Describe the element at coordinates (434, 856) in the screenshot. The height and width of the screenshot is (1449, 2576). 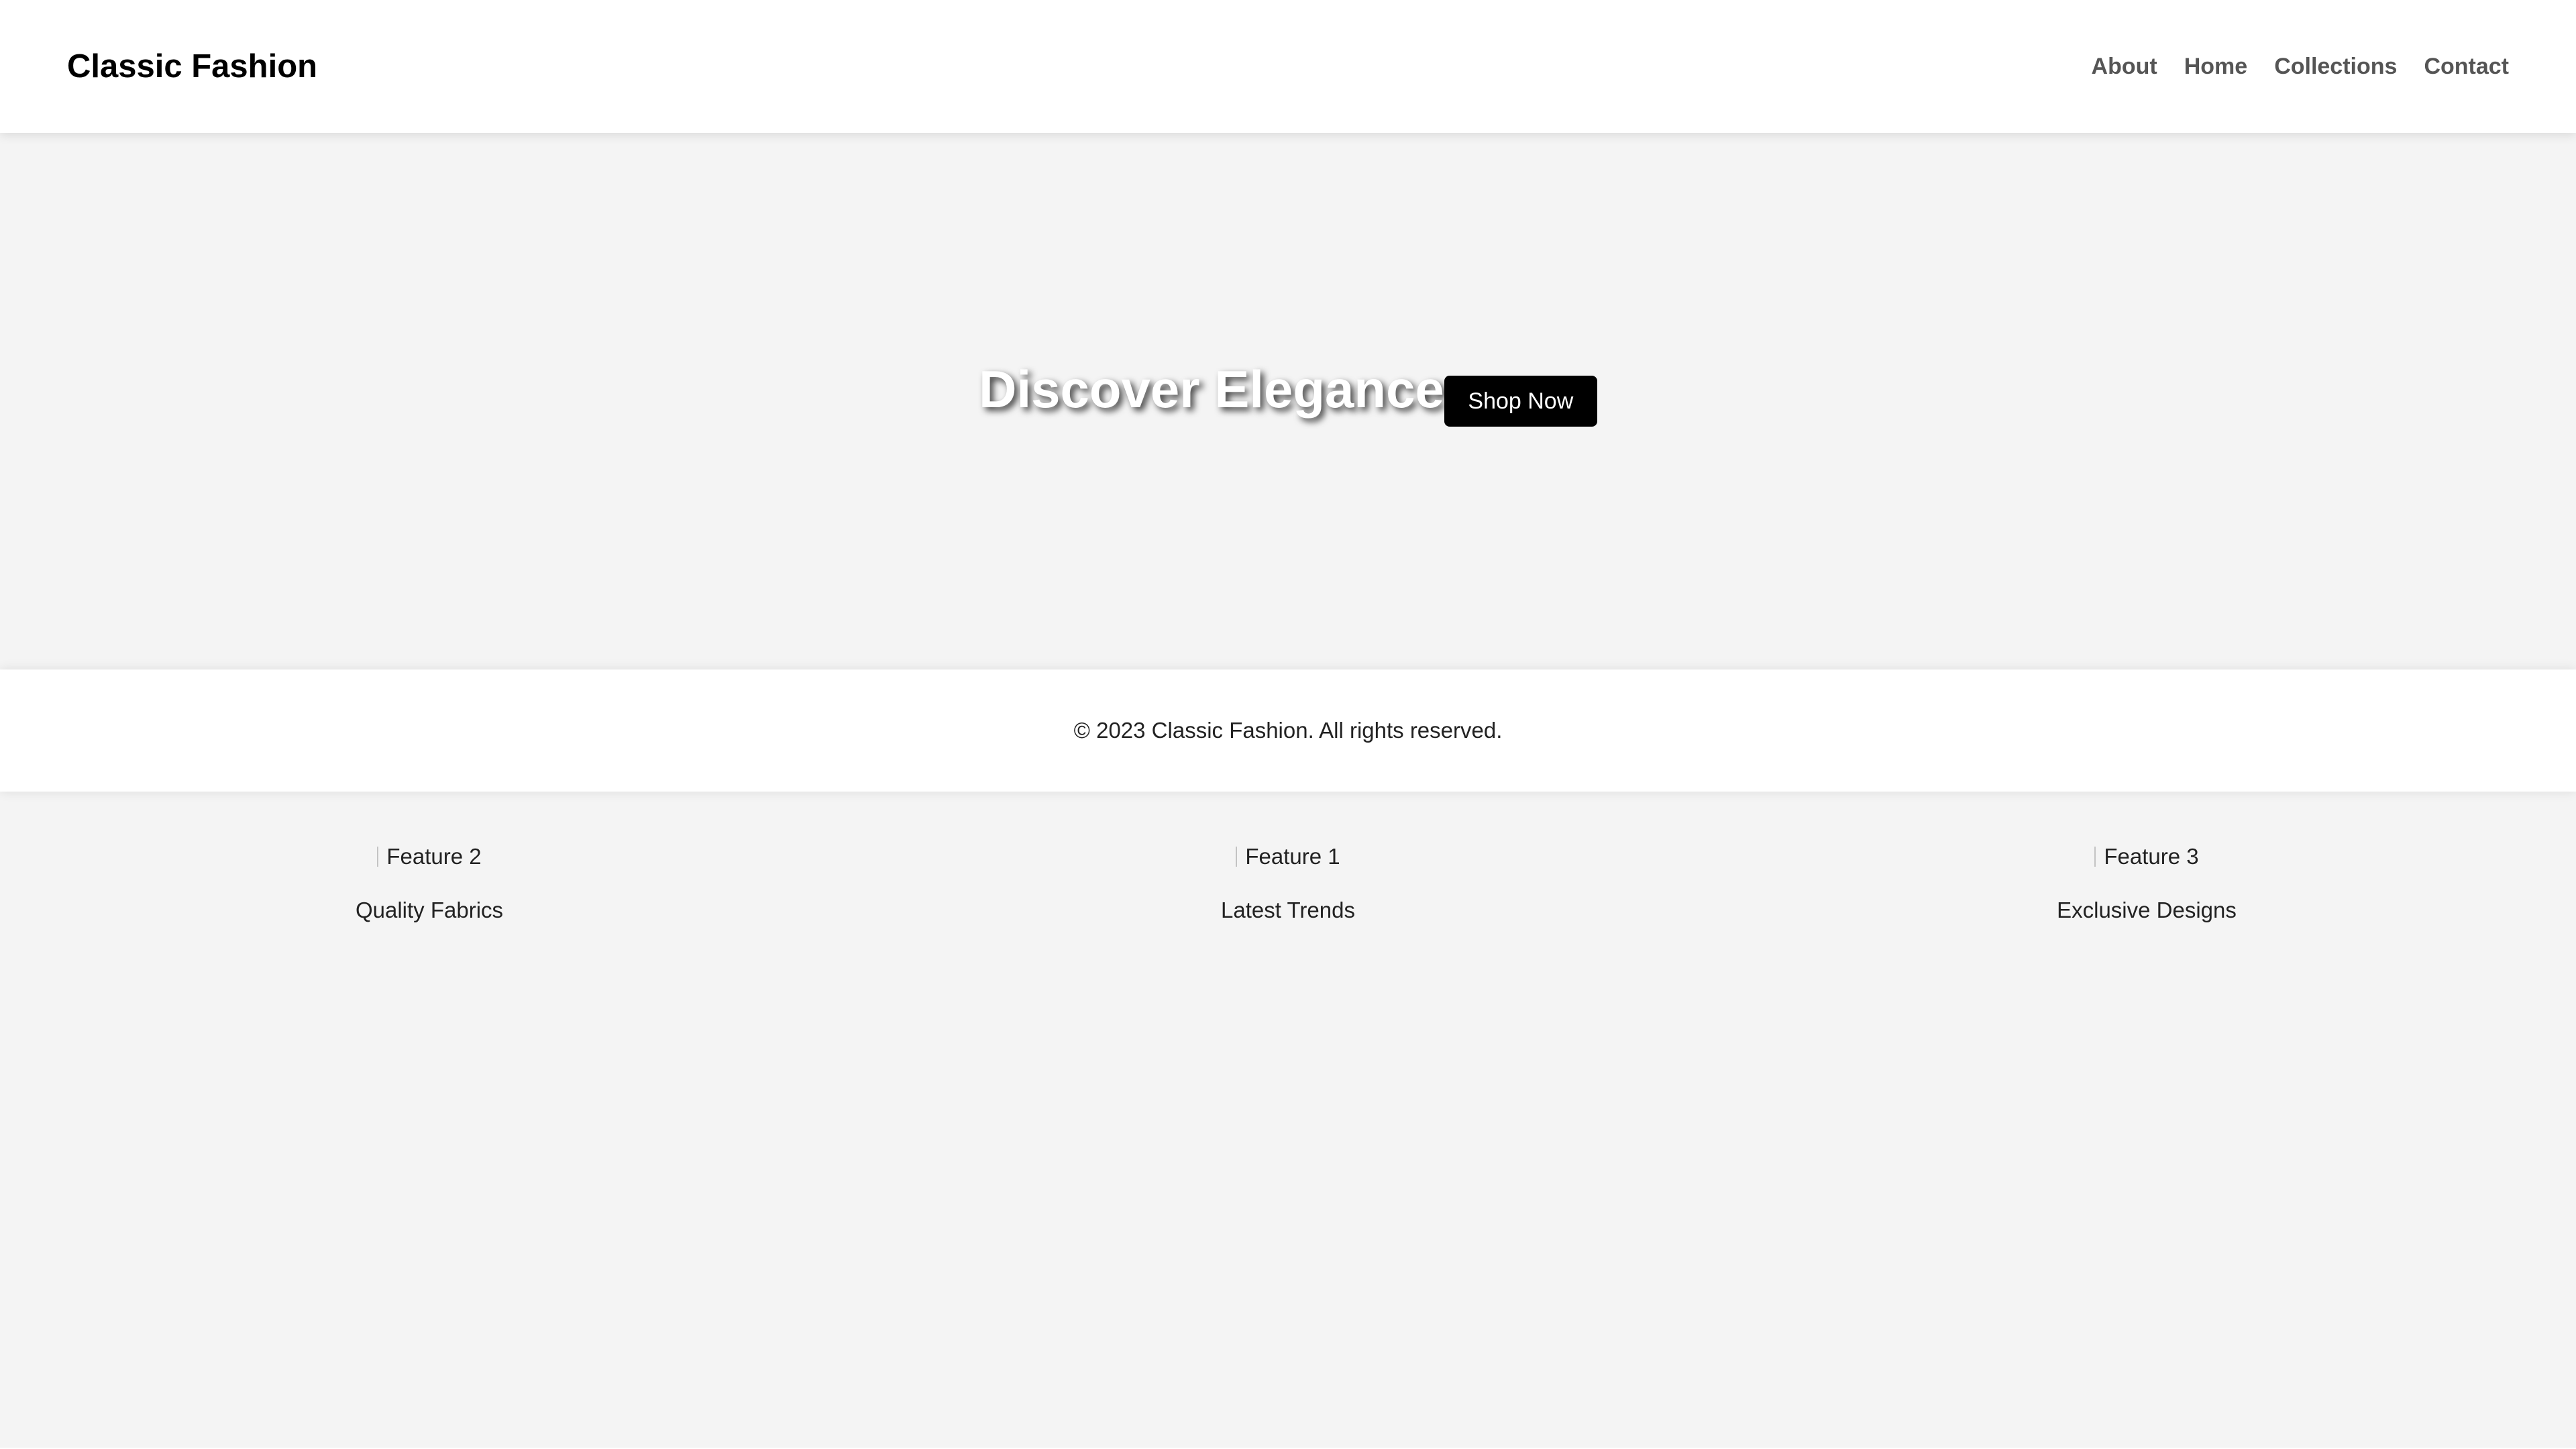
I see `feature-image-alt: Feature 2` at that location.